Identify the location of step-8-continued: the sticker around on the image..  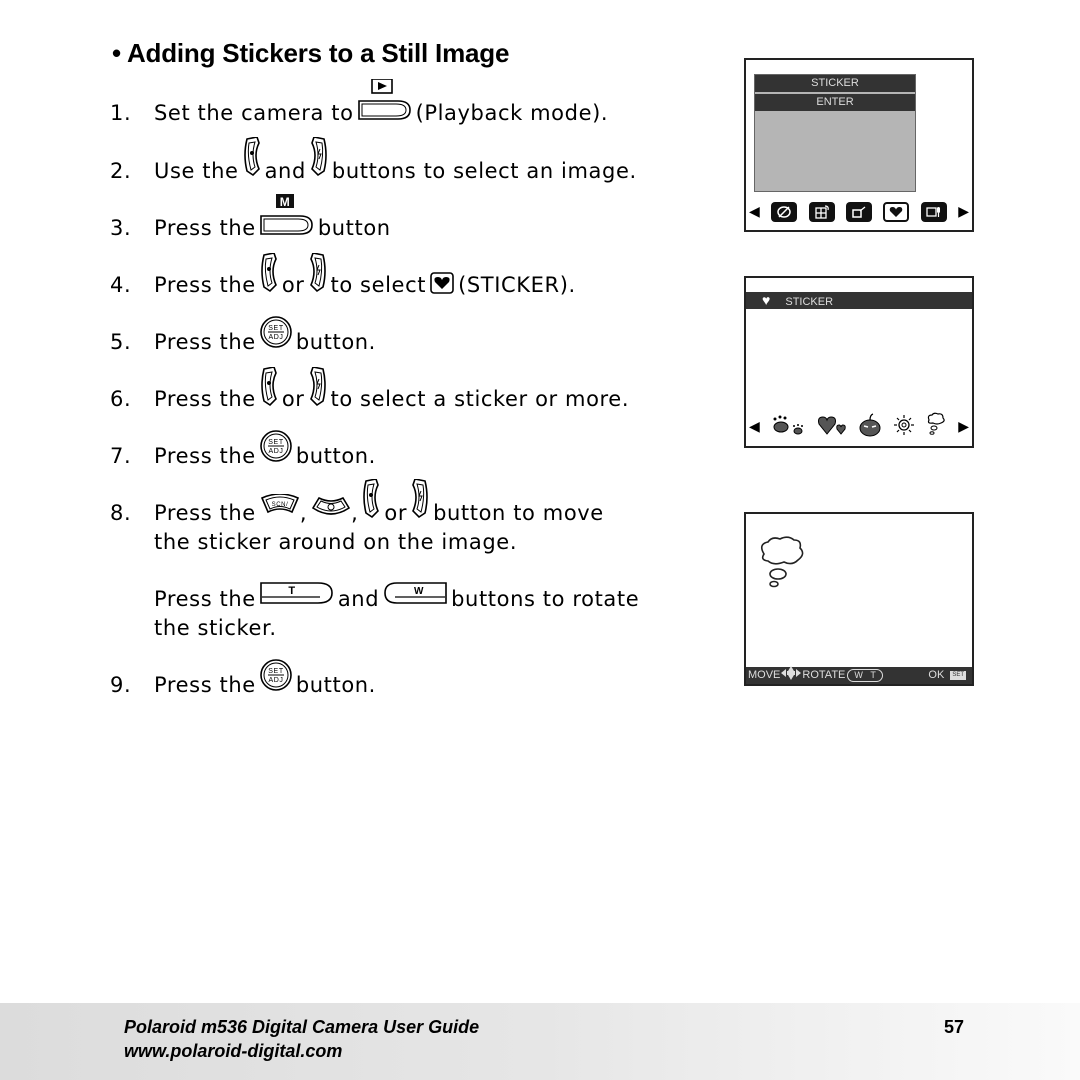
(336, 542).